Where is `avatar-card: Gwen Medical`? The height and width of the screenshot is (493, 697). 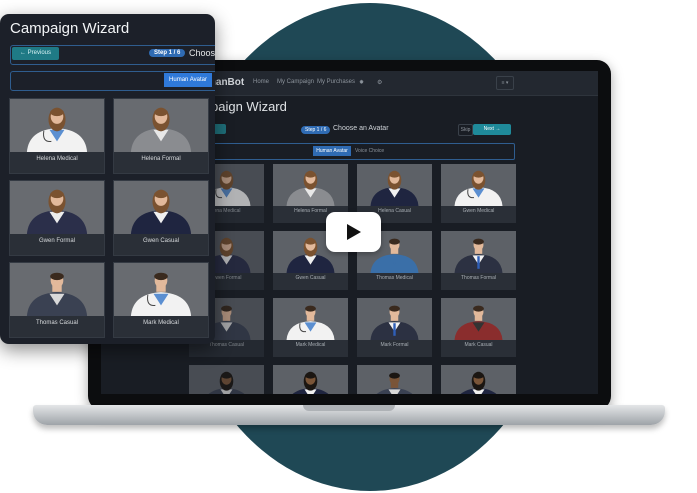
avatar-card: Gwen Medical is located at coordinates (478, 193).